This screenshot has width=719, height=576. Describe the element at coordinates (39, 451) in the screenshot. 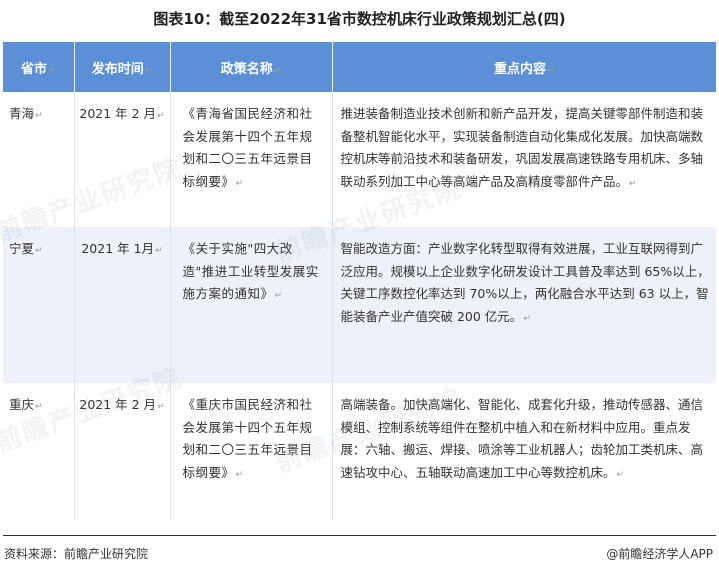

I see `cell-province: 重庆↵` at that location.